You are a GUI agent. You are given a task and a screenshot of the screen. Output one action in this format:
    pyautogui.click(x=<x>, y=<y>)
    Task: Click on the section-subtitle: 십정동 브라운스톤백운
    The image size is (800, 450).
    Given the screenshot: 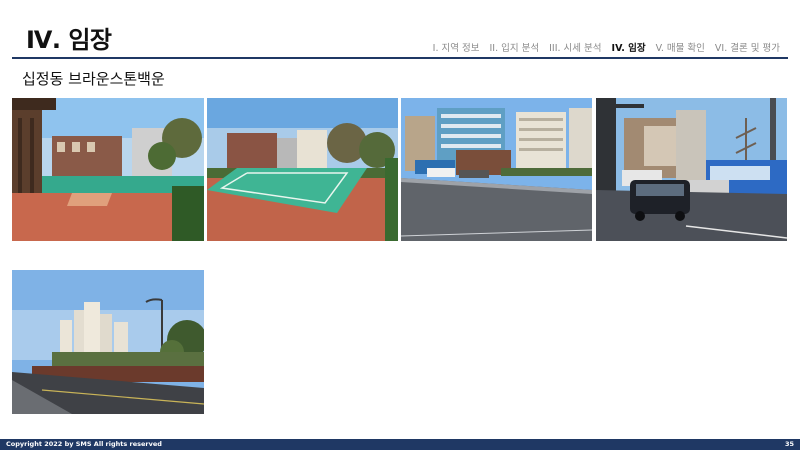 What is the action you would take?
    pyautogui.click(x=93, y=79)
    